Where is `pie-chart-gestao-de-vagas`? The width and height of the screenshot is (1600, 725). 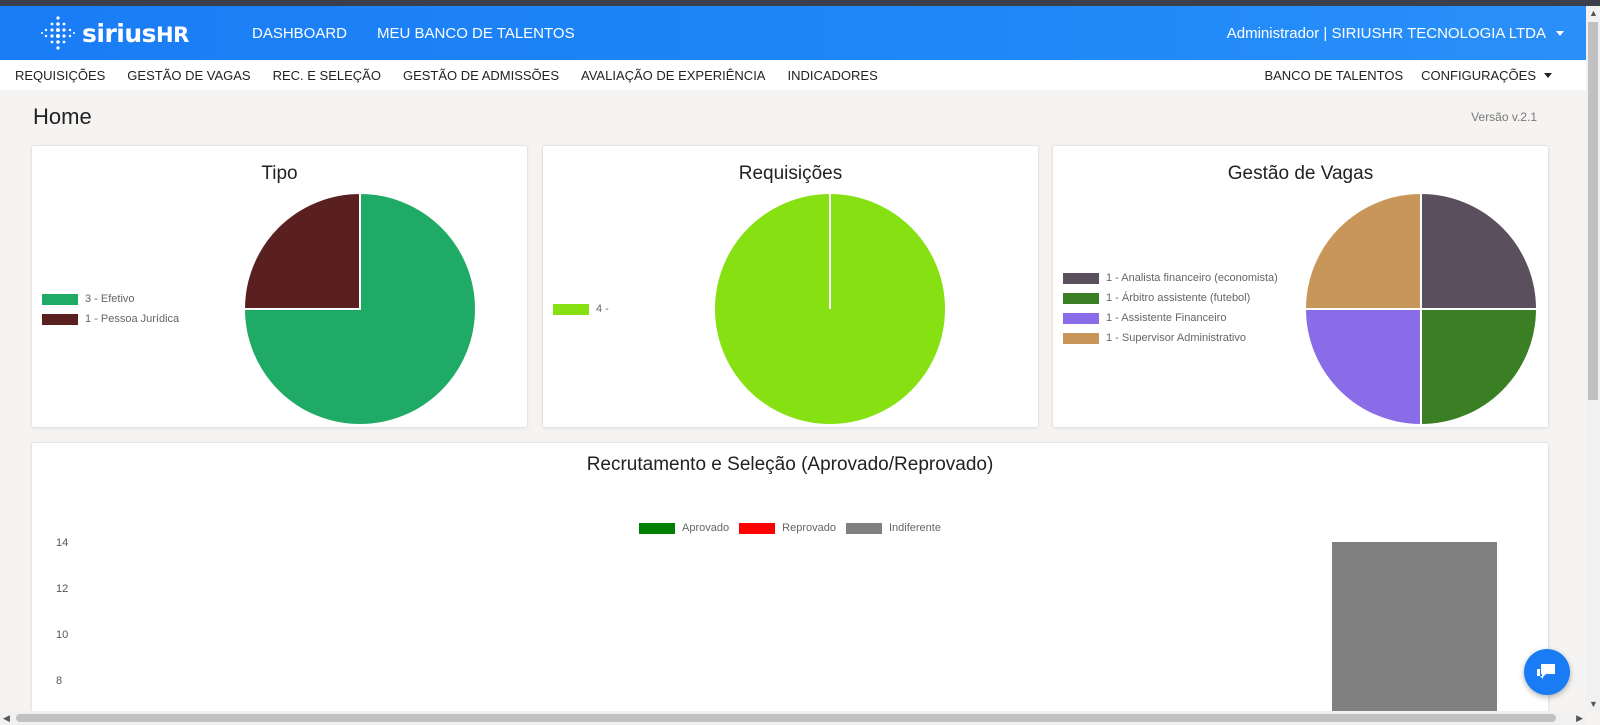
pie-chart-gestao-de-vagas is located at coordinates (1421, 309).